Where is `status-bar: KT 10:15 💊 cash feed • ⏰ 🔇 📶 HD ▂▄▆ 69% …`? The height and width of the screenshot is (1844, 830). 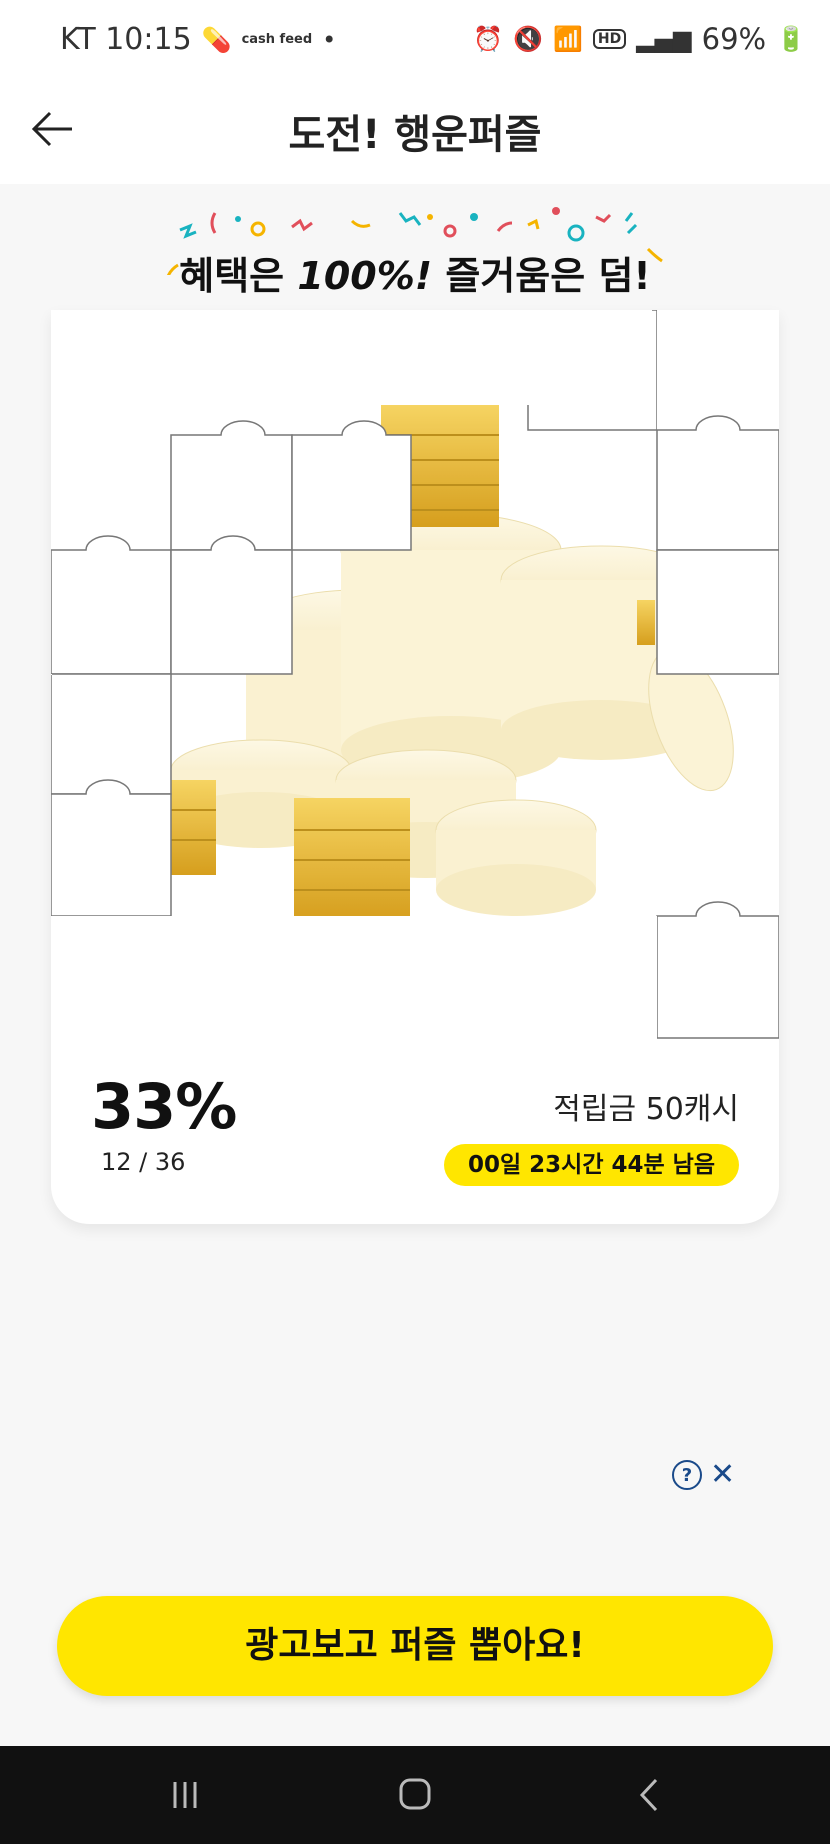 status-bar: KT 10:15 💊 cash feed • ⏰ 🔇 📶 HD ▂▄▆ 69% … is located at coordinates (415, 42).